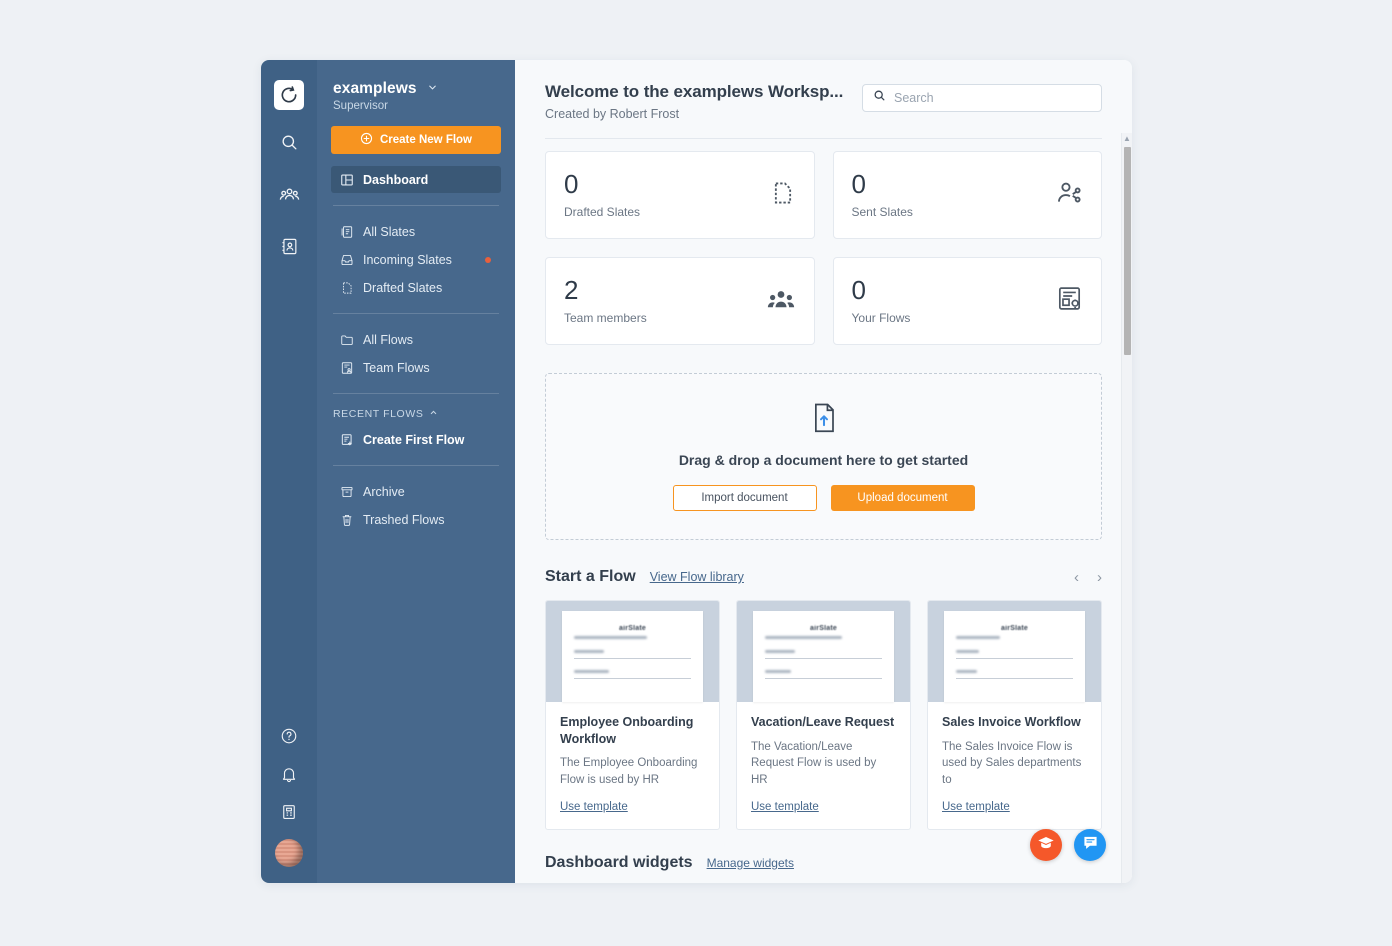  Describe the element at coordinates (1127, 139) in the screenshot. I see `scroll-up-arrow-icon: ▲` at that location.